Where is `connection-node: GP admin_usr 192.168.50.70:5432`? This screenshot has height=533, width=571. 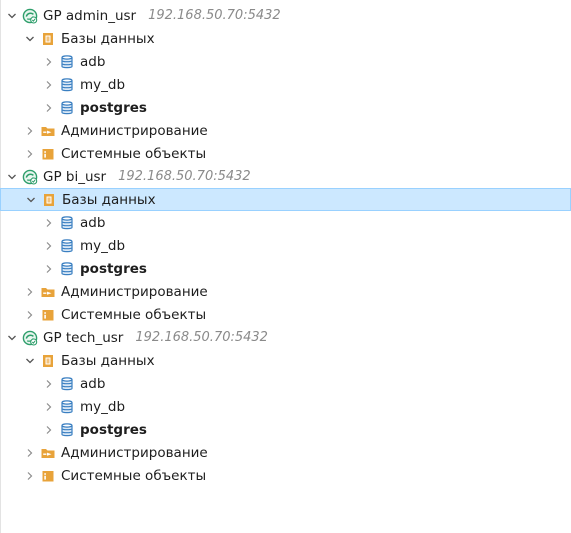
connection-node: GP admin_usr 192.168.50.70:5432 is located at coordinates (285, 15).